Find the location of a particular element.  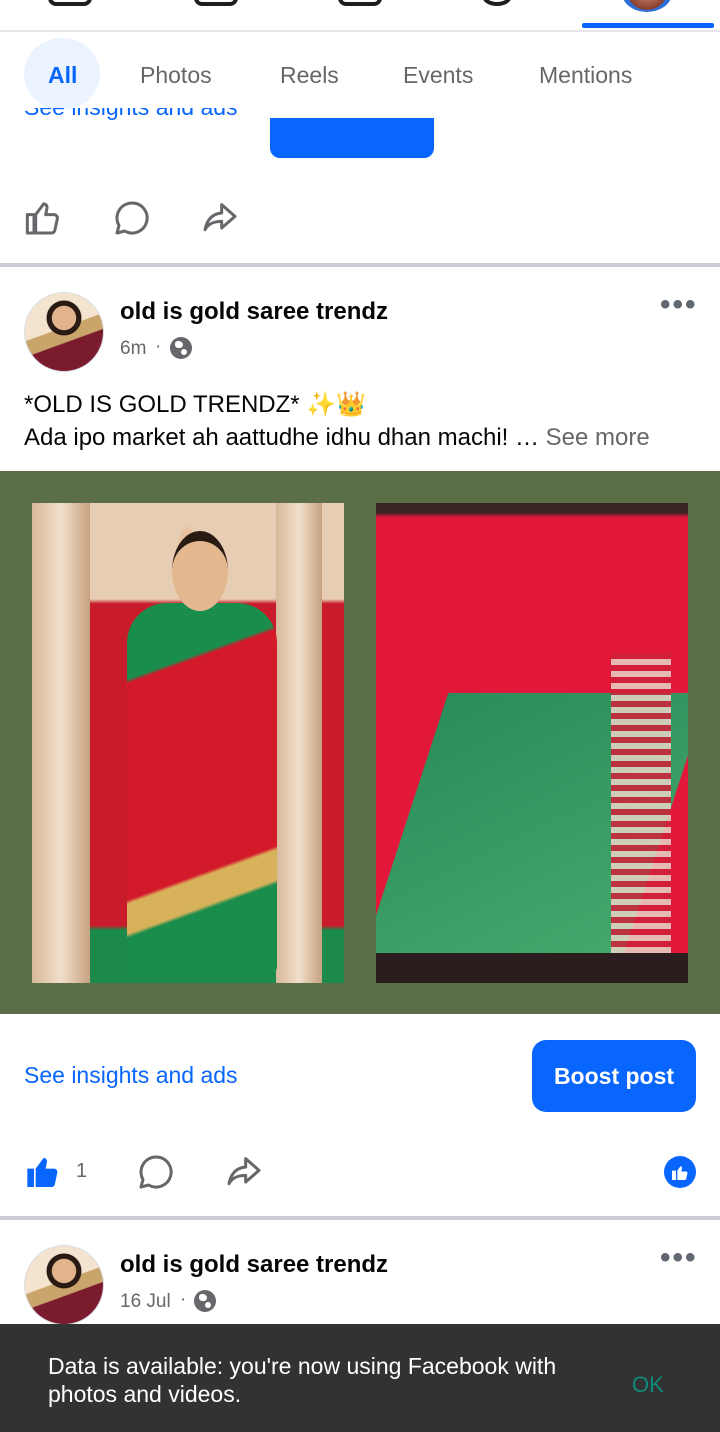

previous-insights-link: See insights and ads is located at coordinates (131, 119).